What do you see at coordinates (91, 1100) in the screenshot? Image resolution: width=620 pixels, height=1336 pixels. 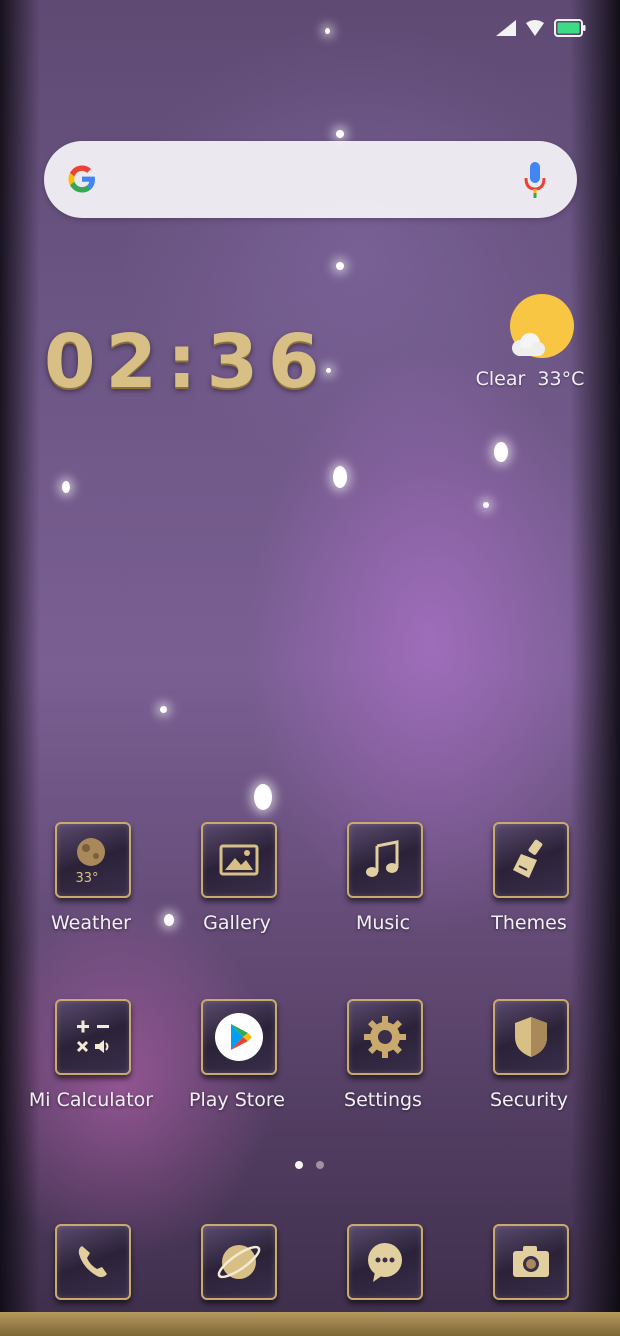 I see `app-label: Mi Calculator` at bounding box center [91, 1100].